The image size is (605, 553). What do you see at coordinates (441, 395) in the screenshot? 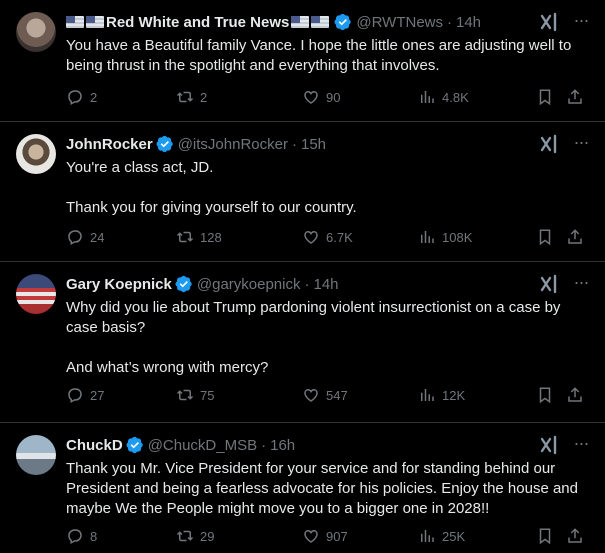
I see `views-button: 12K` at bounding box center [441, 395].